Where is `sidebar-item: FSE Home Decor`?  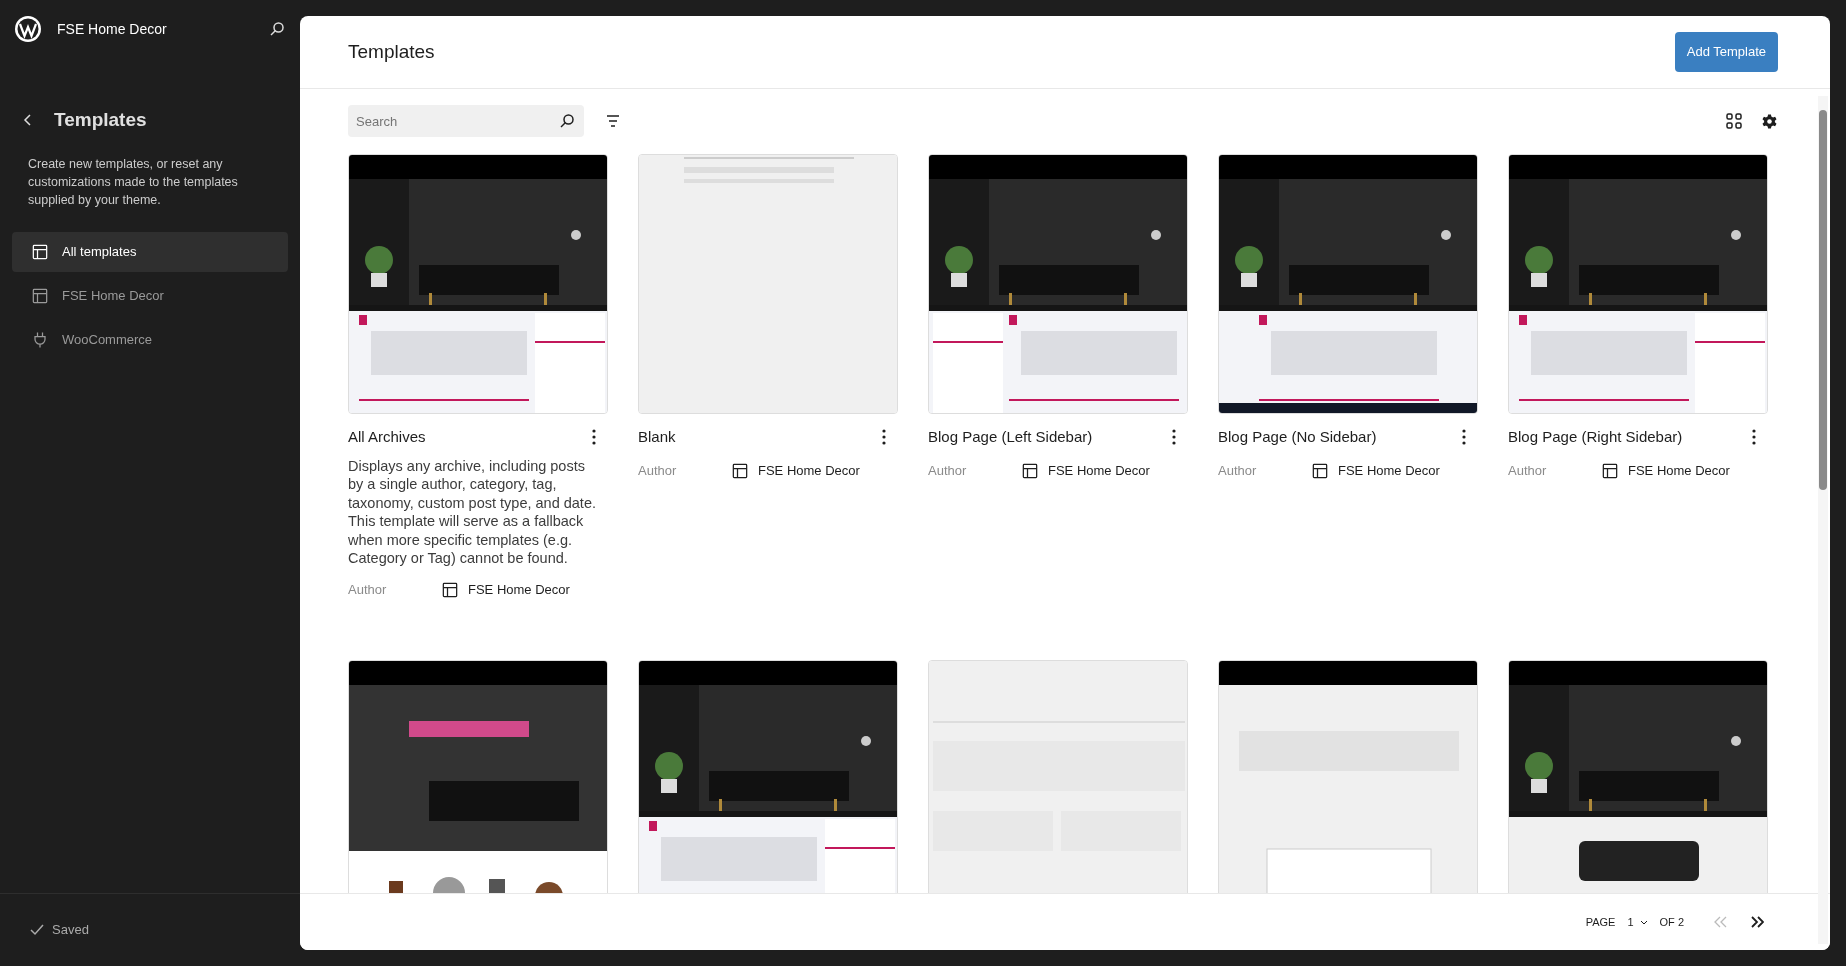 sidebar-item: FSE Home Decor is located at coordinates (150, 295).